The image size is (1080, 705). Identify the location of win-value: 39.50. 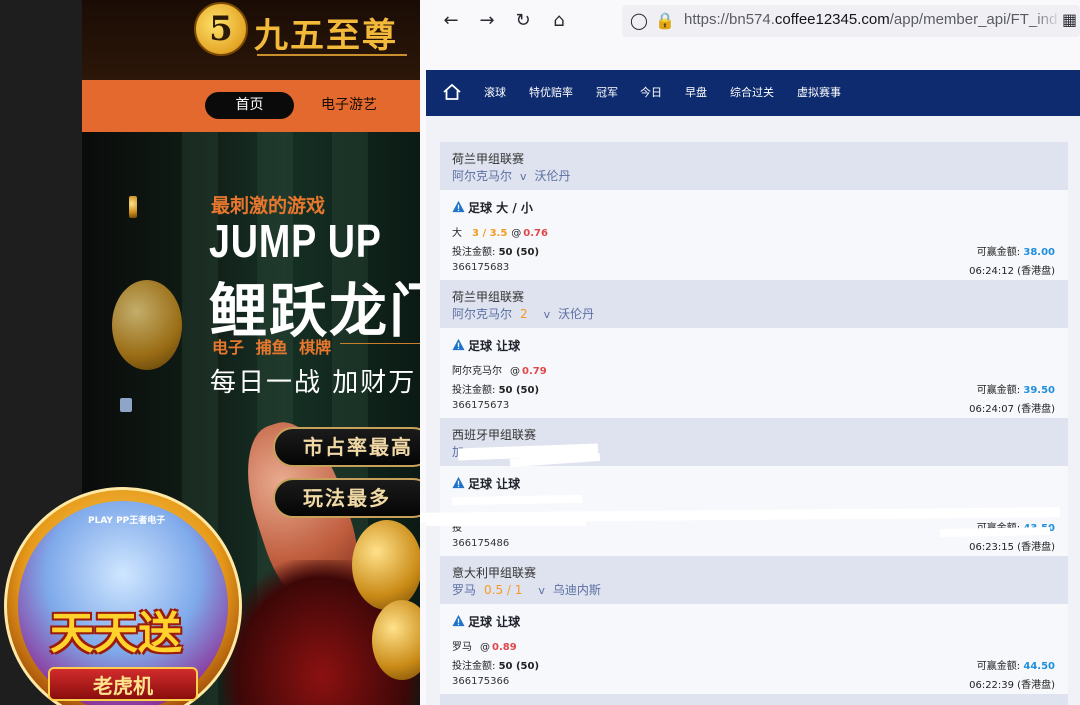
(1039, 390).